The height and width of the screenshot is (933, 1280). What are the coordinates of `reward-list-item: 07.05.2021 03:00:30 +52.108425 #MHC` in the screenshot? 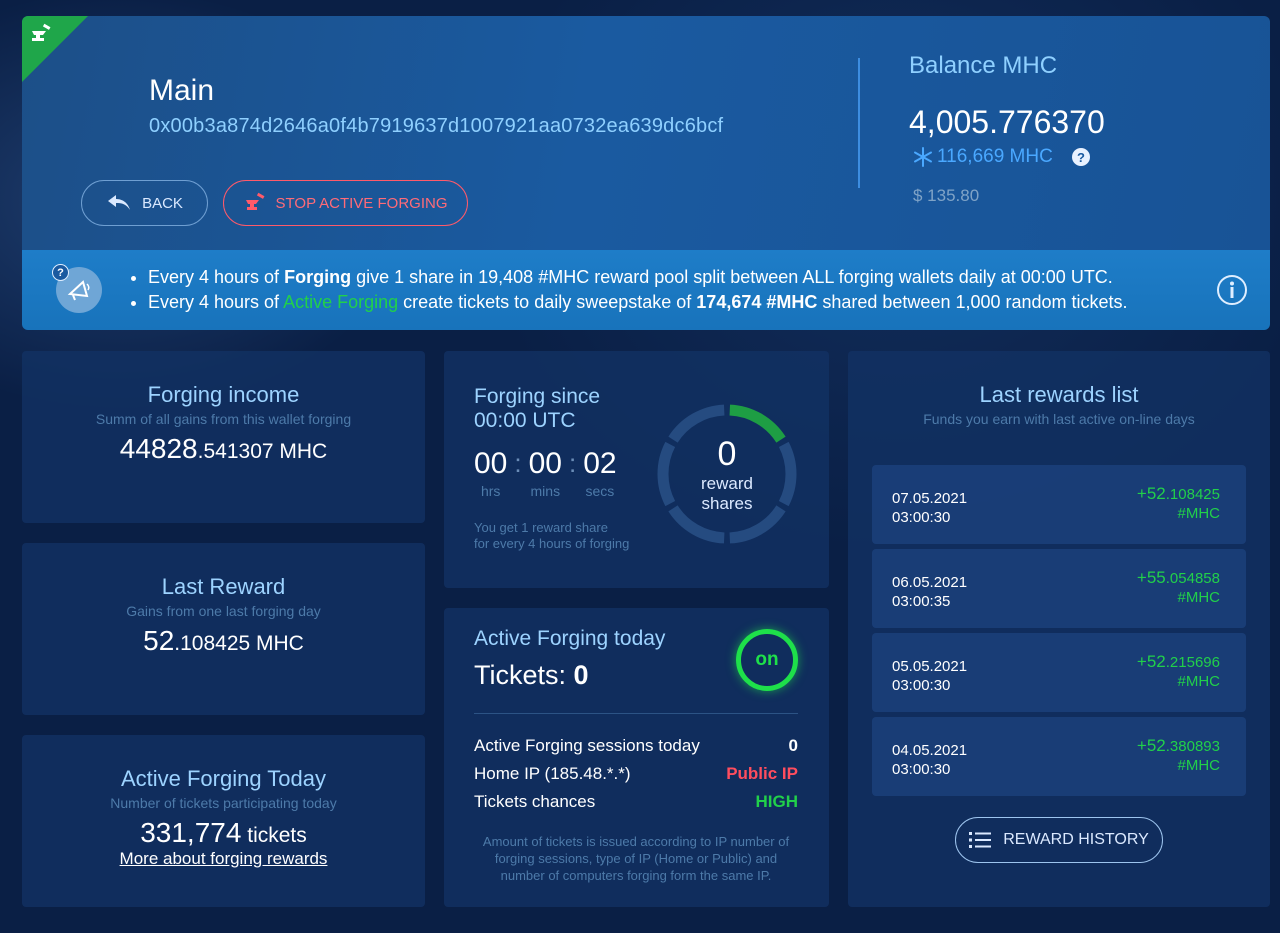 It's located at (1059, 504).